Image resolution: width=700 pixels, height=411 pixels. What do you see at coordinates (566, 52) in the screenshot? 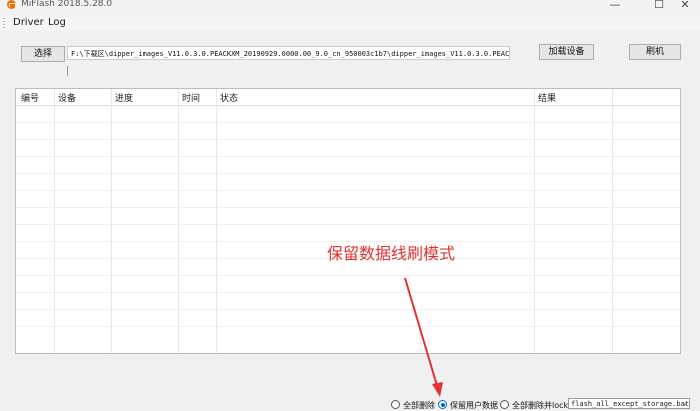
I see `load-device-button: 加载设备` at bounding box center [566, 52].